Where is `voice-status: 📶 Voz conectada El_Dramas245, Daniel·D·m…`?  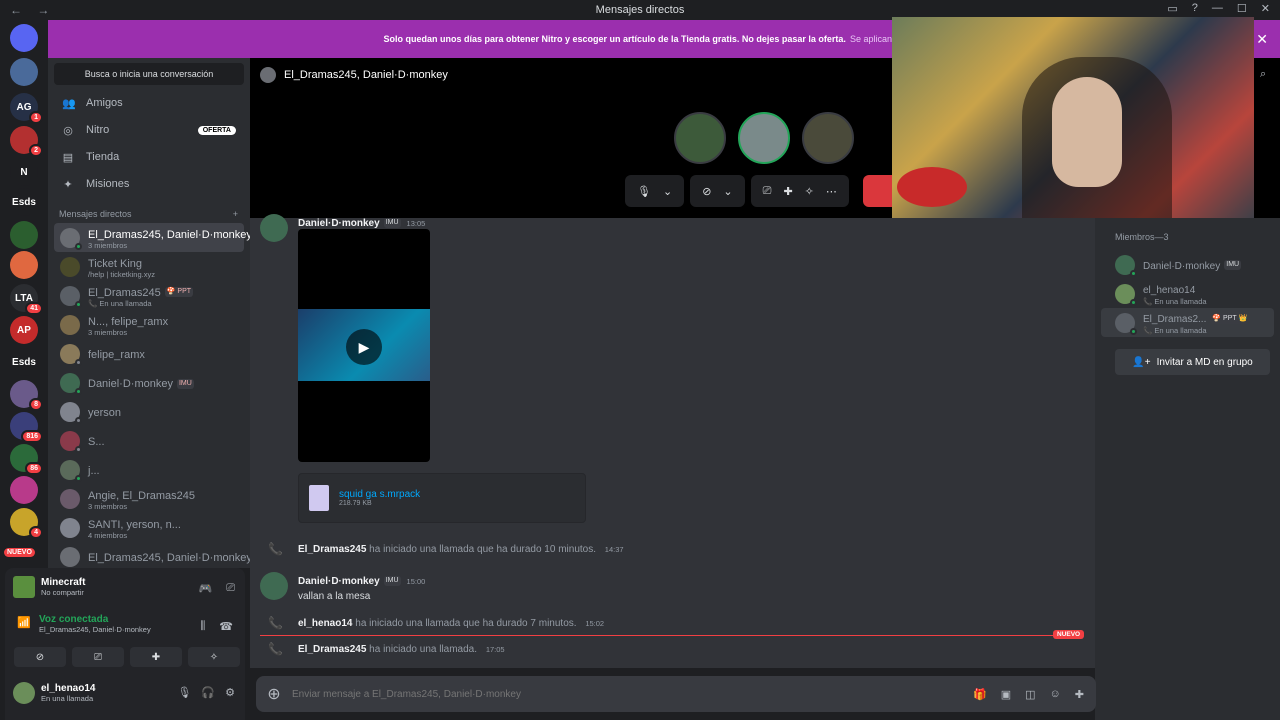 voice-status: 📶 Voz conectada El_Dramas245, Daniel·D·m… is located at coordinates (84, 624).